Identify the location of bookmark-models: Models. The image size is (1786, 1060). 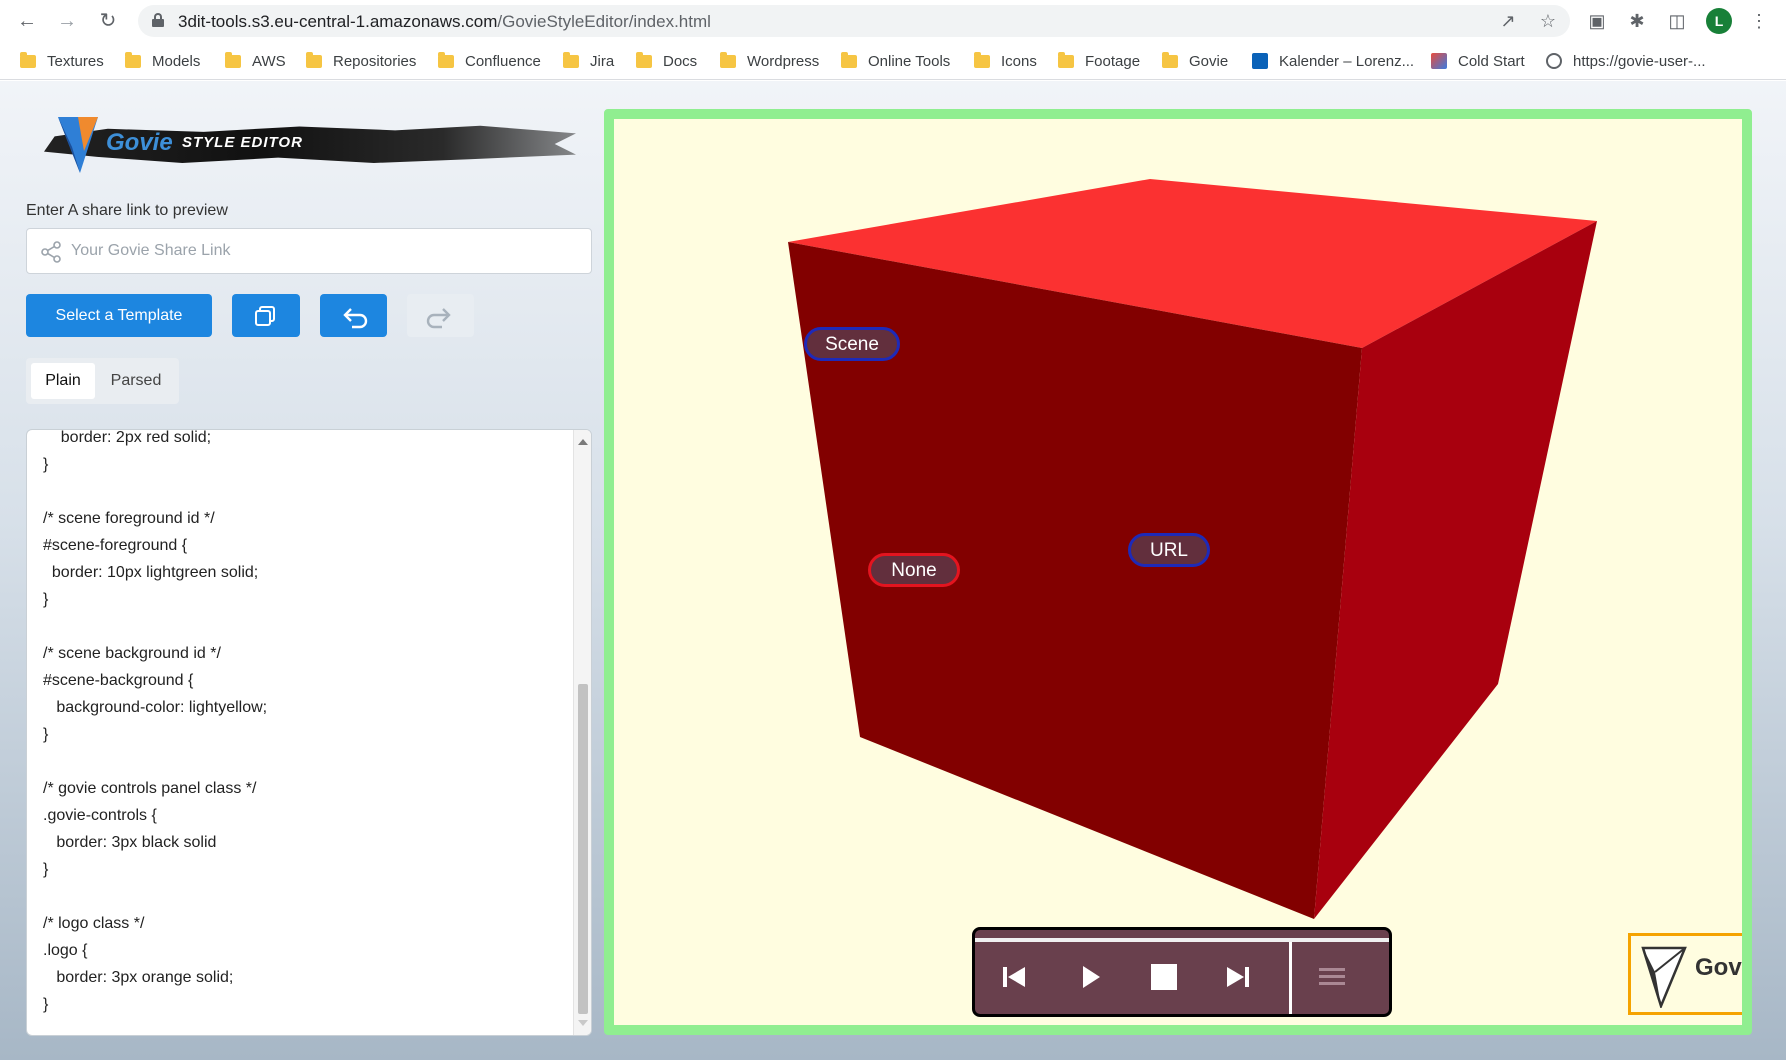
(162, 61).